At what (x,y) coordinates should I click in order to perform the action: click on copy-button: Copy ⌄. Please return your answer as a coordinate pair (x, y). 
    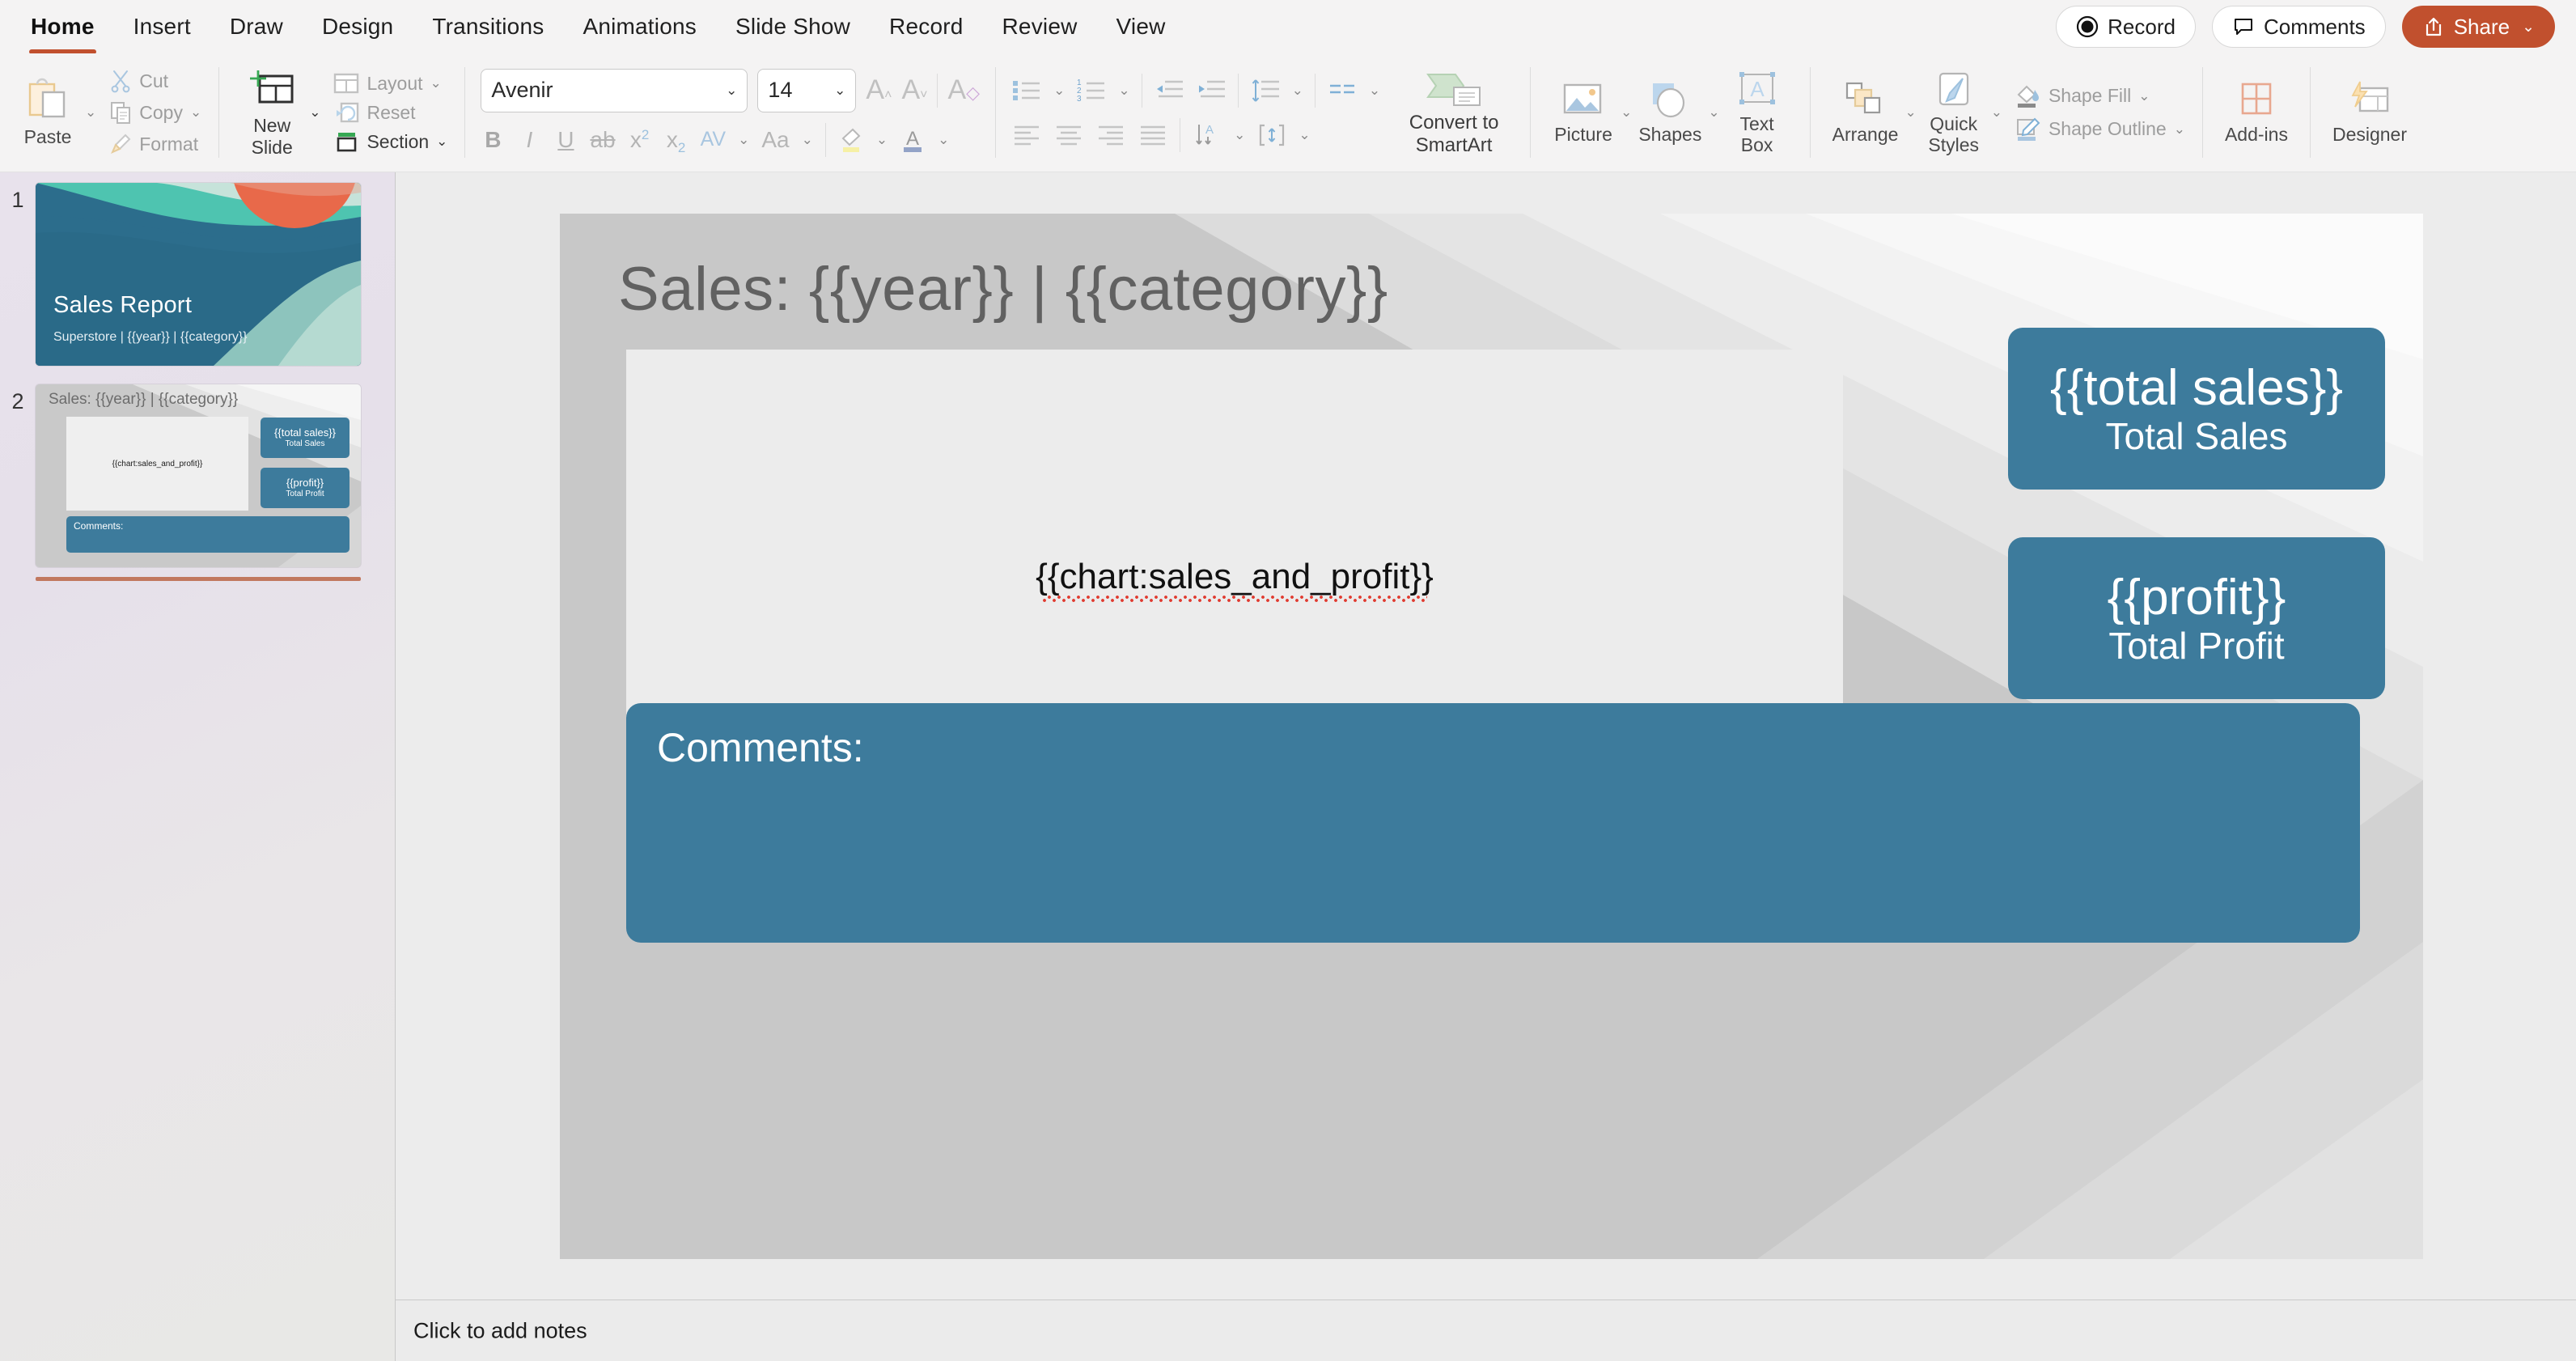
    Looking at the image, I should click on (155, 112).